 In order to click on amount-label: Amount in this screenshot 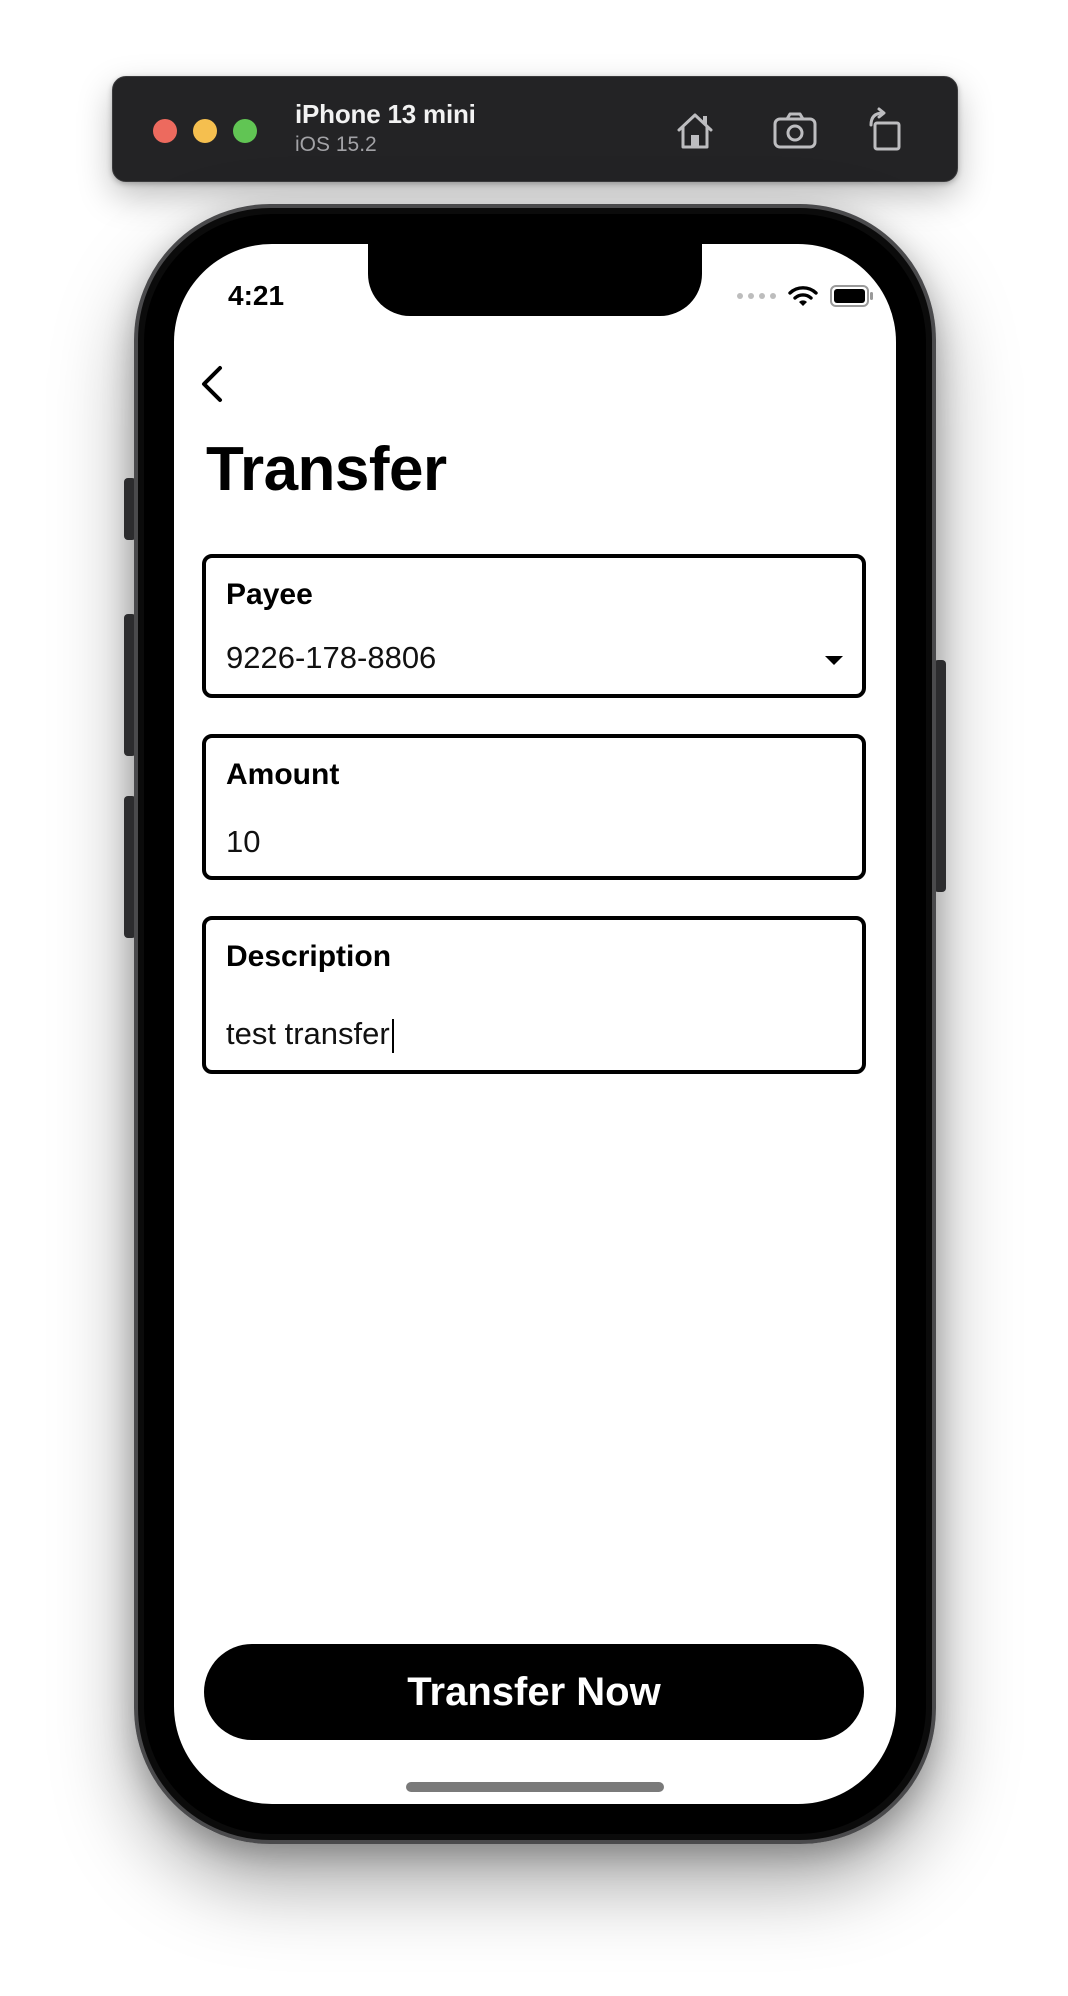, I will do `click(283, 774)`.